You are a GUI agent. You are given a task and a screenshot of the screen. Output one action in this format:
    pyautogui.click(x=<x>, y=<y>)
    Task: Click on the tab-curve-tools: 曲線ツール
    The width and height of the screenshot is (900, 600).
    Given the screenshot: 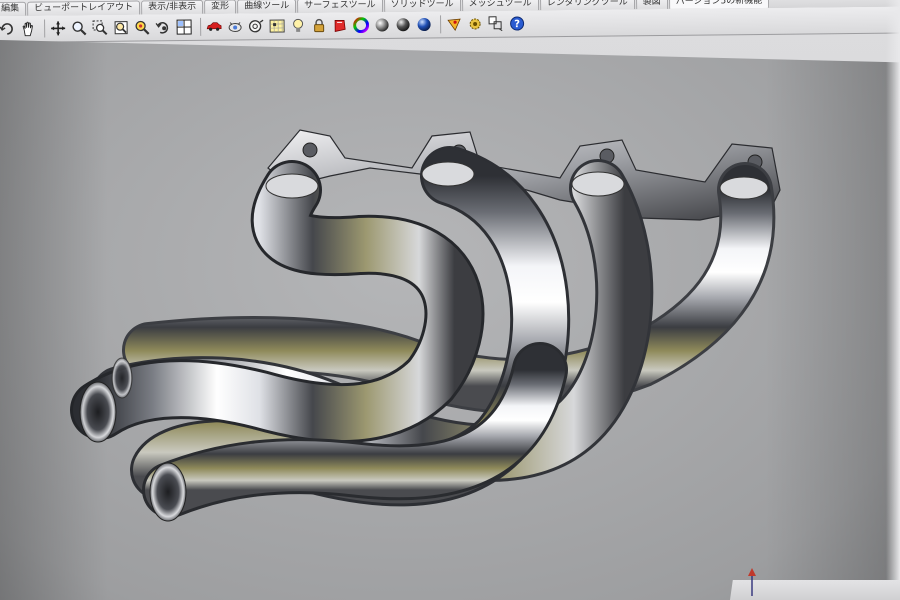 What is the action you would take?
    pyautogui.click(x=267, y=7)
    